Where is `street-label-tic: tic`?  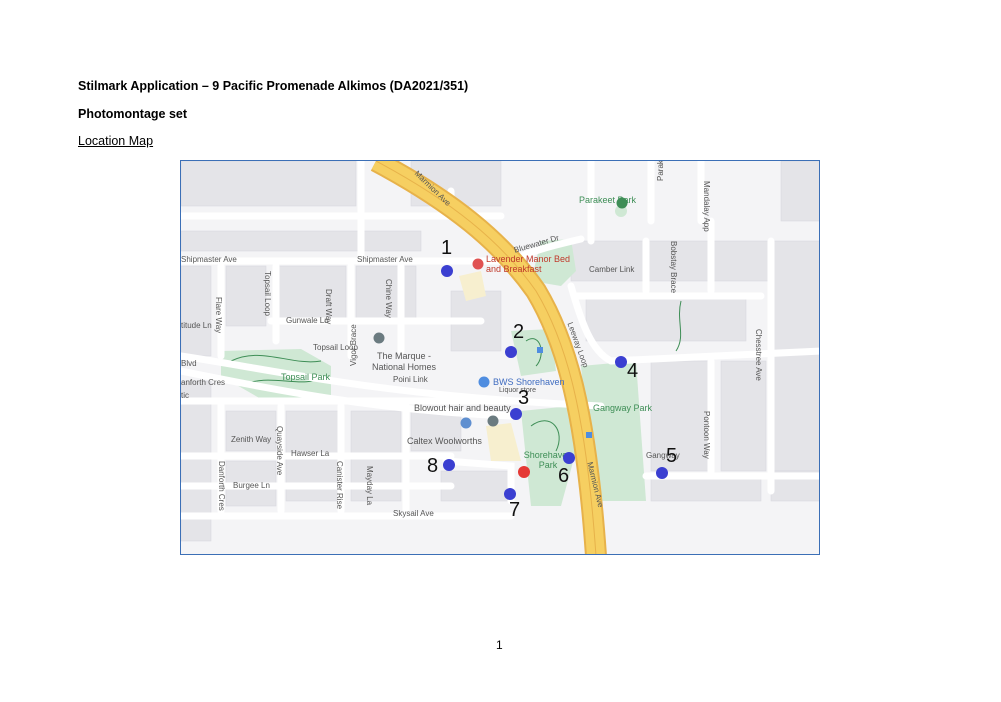 street-label-tic: tic is located at coordinates (185, 395).